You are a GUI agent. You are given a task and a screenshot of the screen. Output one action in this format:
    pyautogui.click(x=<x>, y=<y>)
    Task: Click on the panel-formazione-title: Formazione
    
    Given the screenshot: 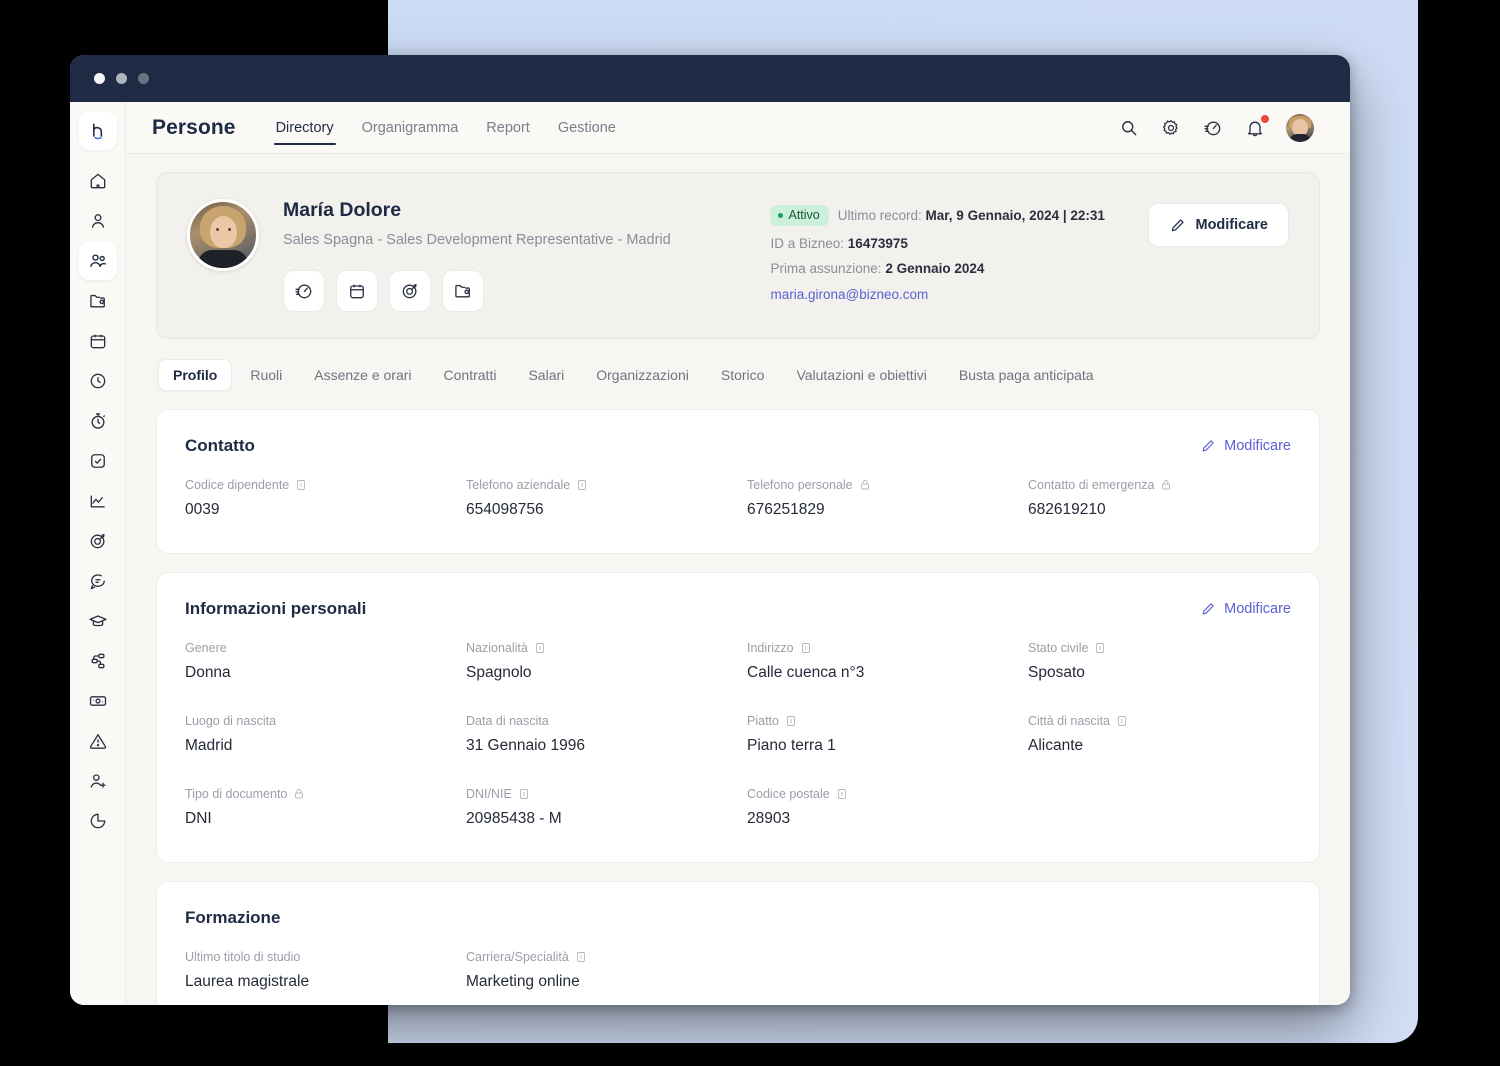 What is the action you would take?
    pyautogui.click(x=233, y=917)
    